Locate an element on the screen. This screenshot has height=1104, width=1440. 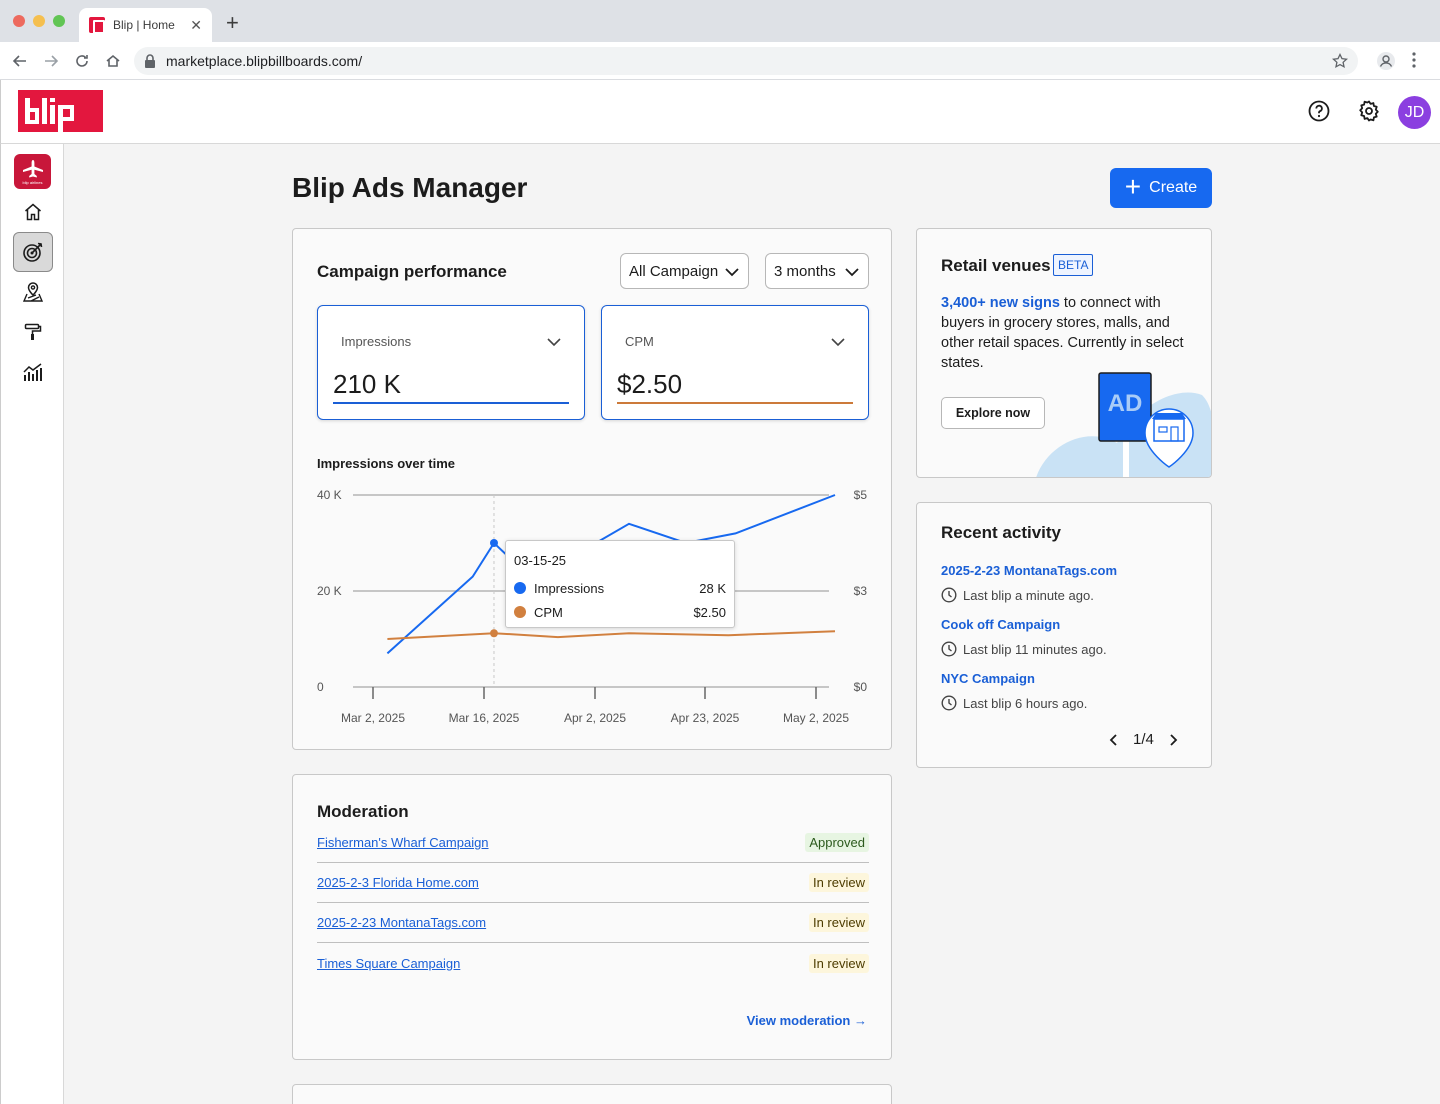
x-tick-label: Mar 16, 2025 is located at coordinates (484, 718).